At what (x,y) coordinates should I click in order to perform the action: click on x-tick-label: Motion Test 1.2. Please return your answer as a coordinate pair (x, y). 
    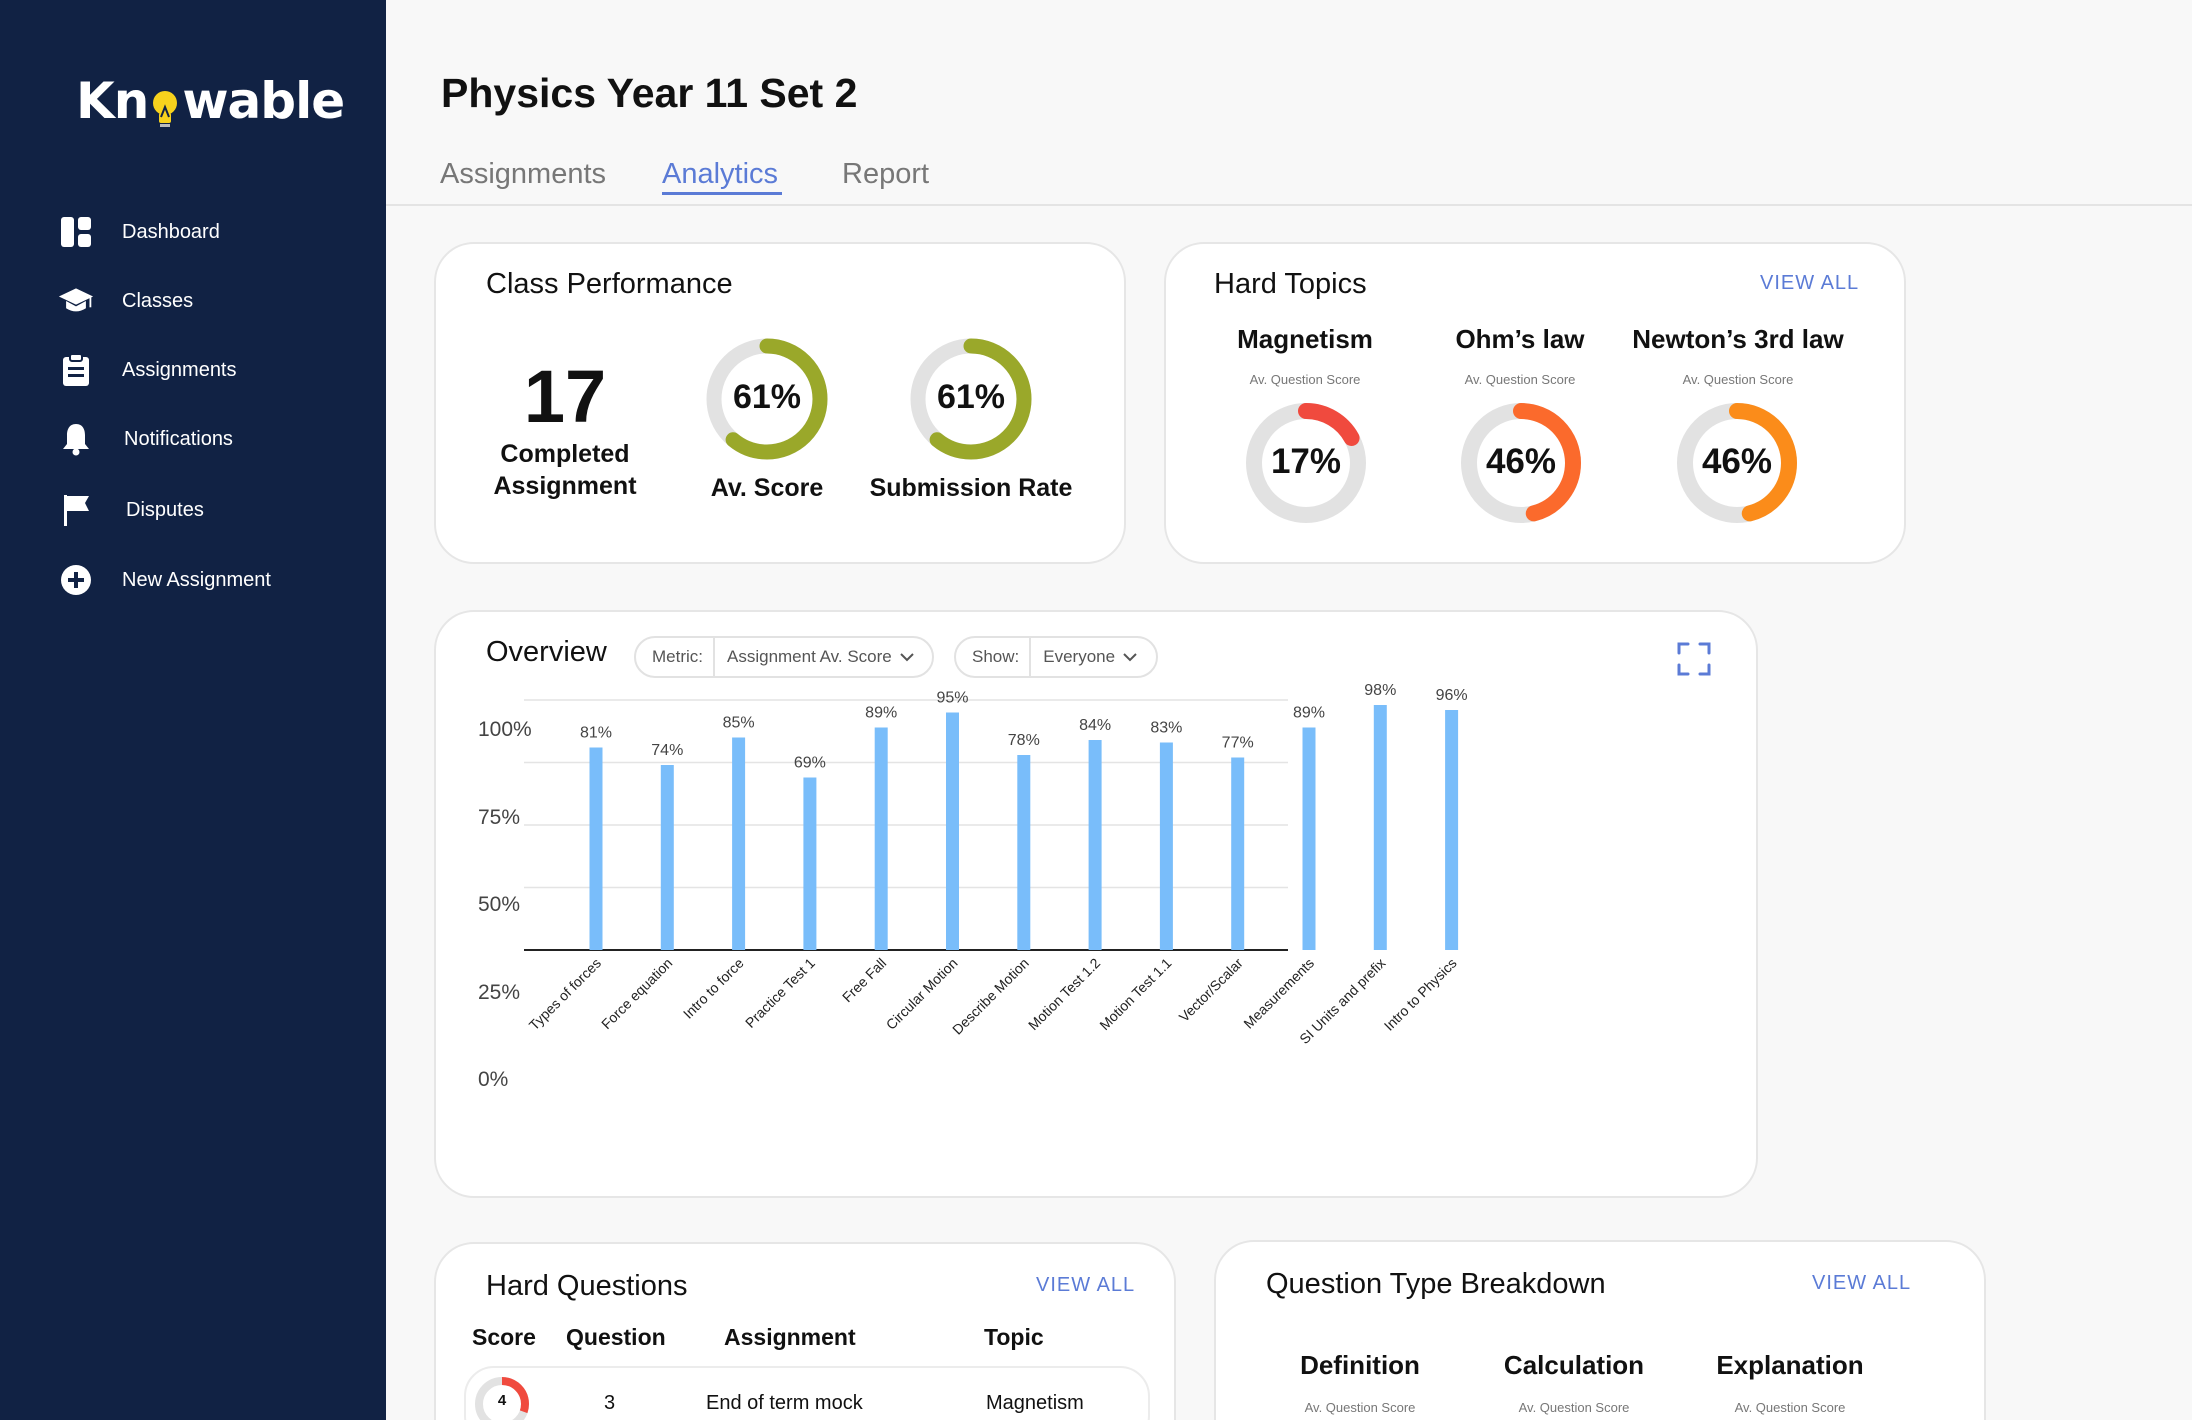
    Looking at the image, I should click on (1064, 994).